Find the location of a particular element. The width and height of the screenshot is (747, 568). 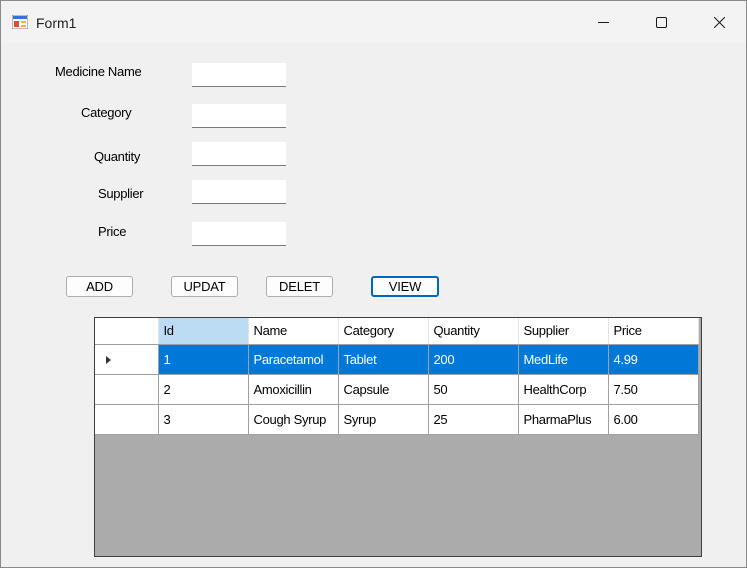

cell-price: 7.50 is located at coordinates (653, 389).